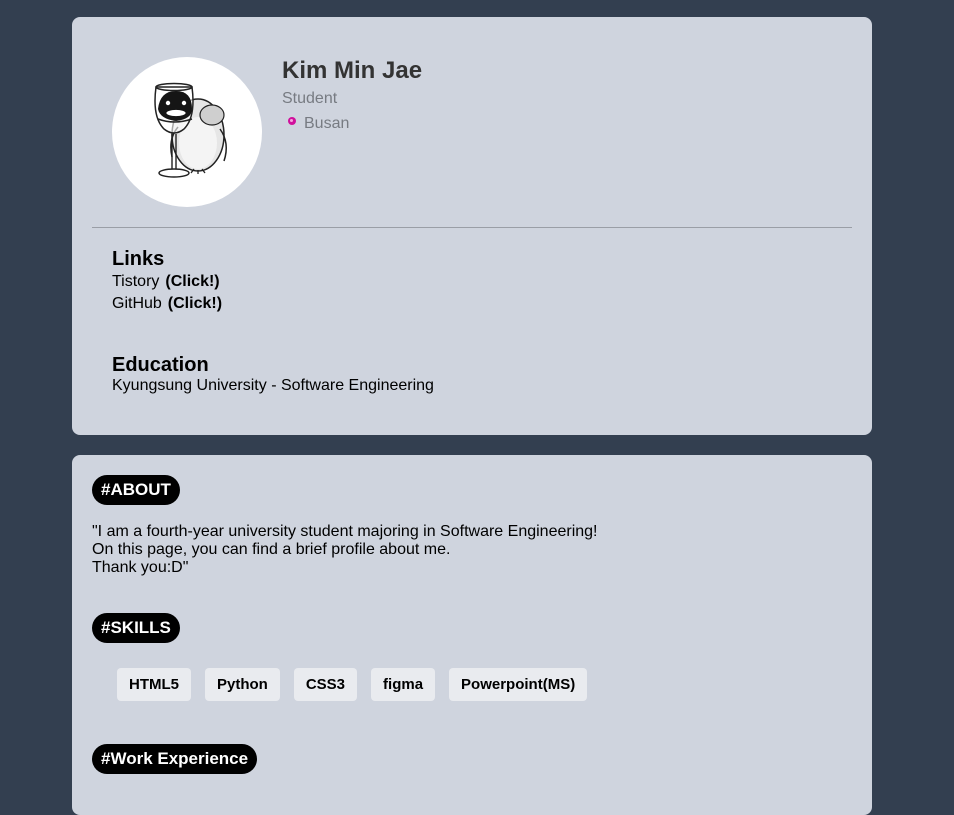  Describe the element at coordinates (138, 259) in the screenshot. I see `links-title: Links` at that location.